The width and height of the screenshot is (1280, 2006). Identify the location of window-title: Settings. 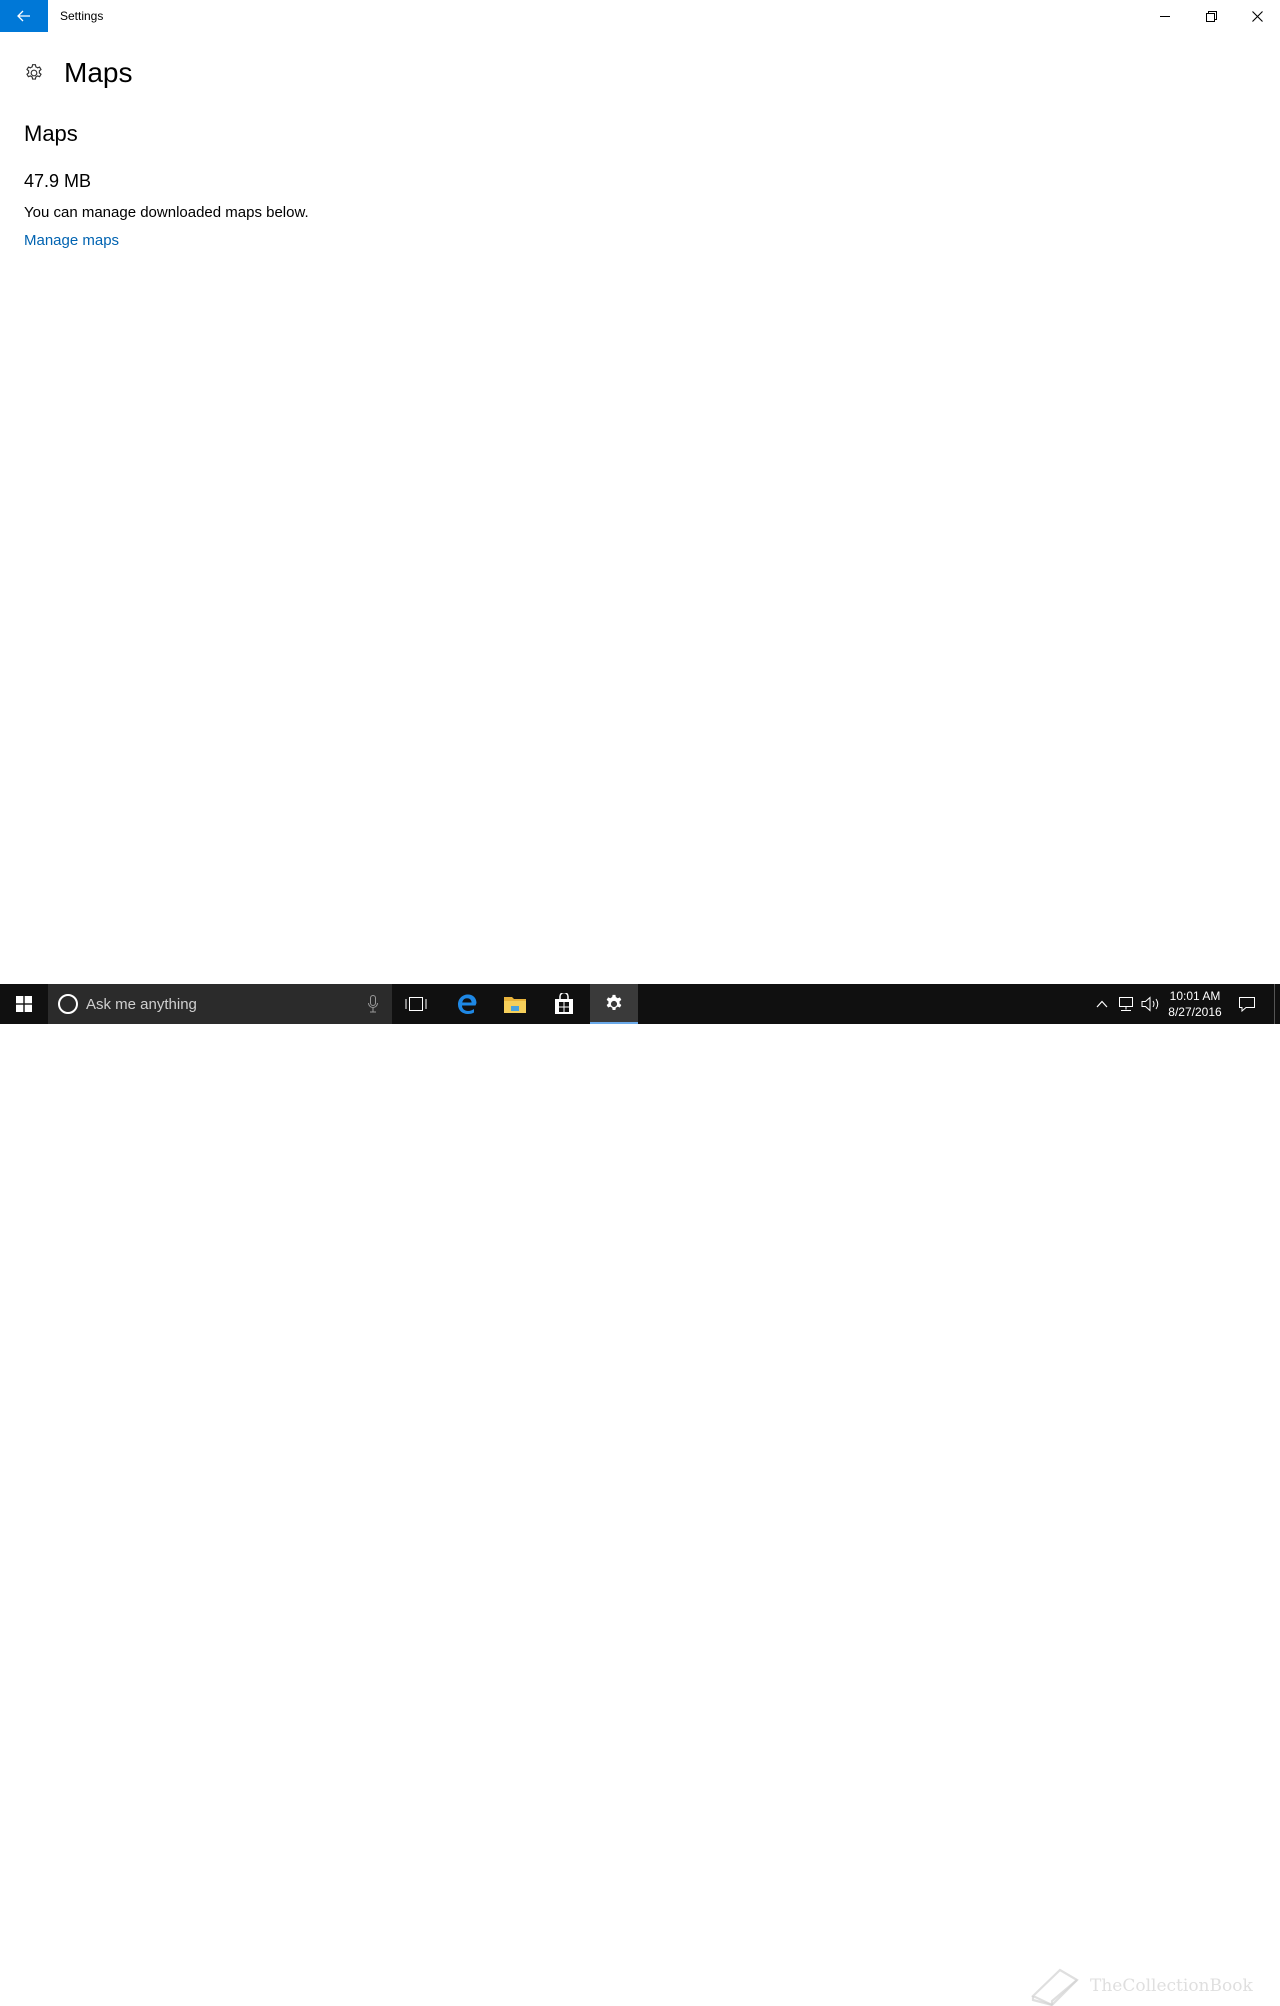
(82, 16).